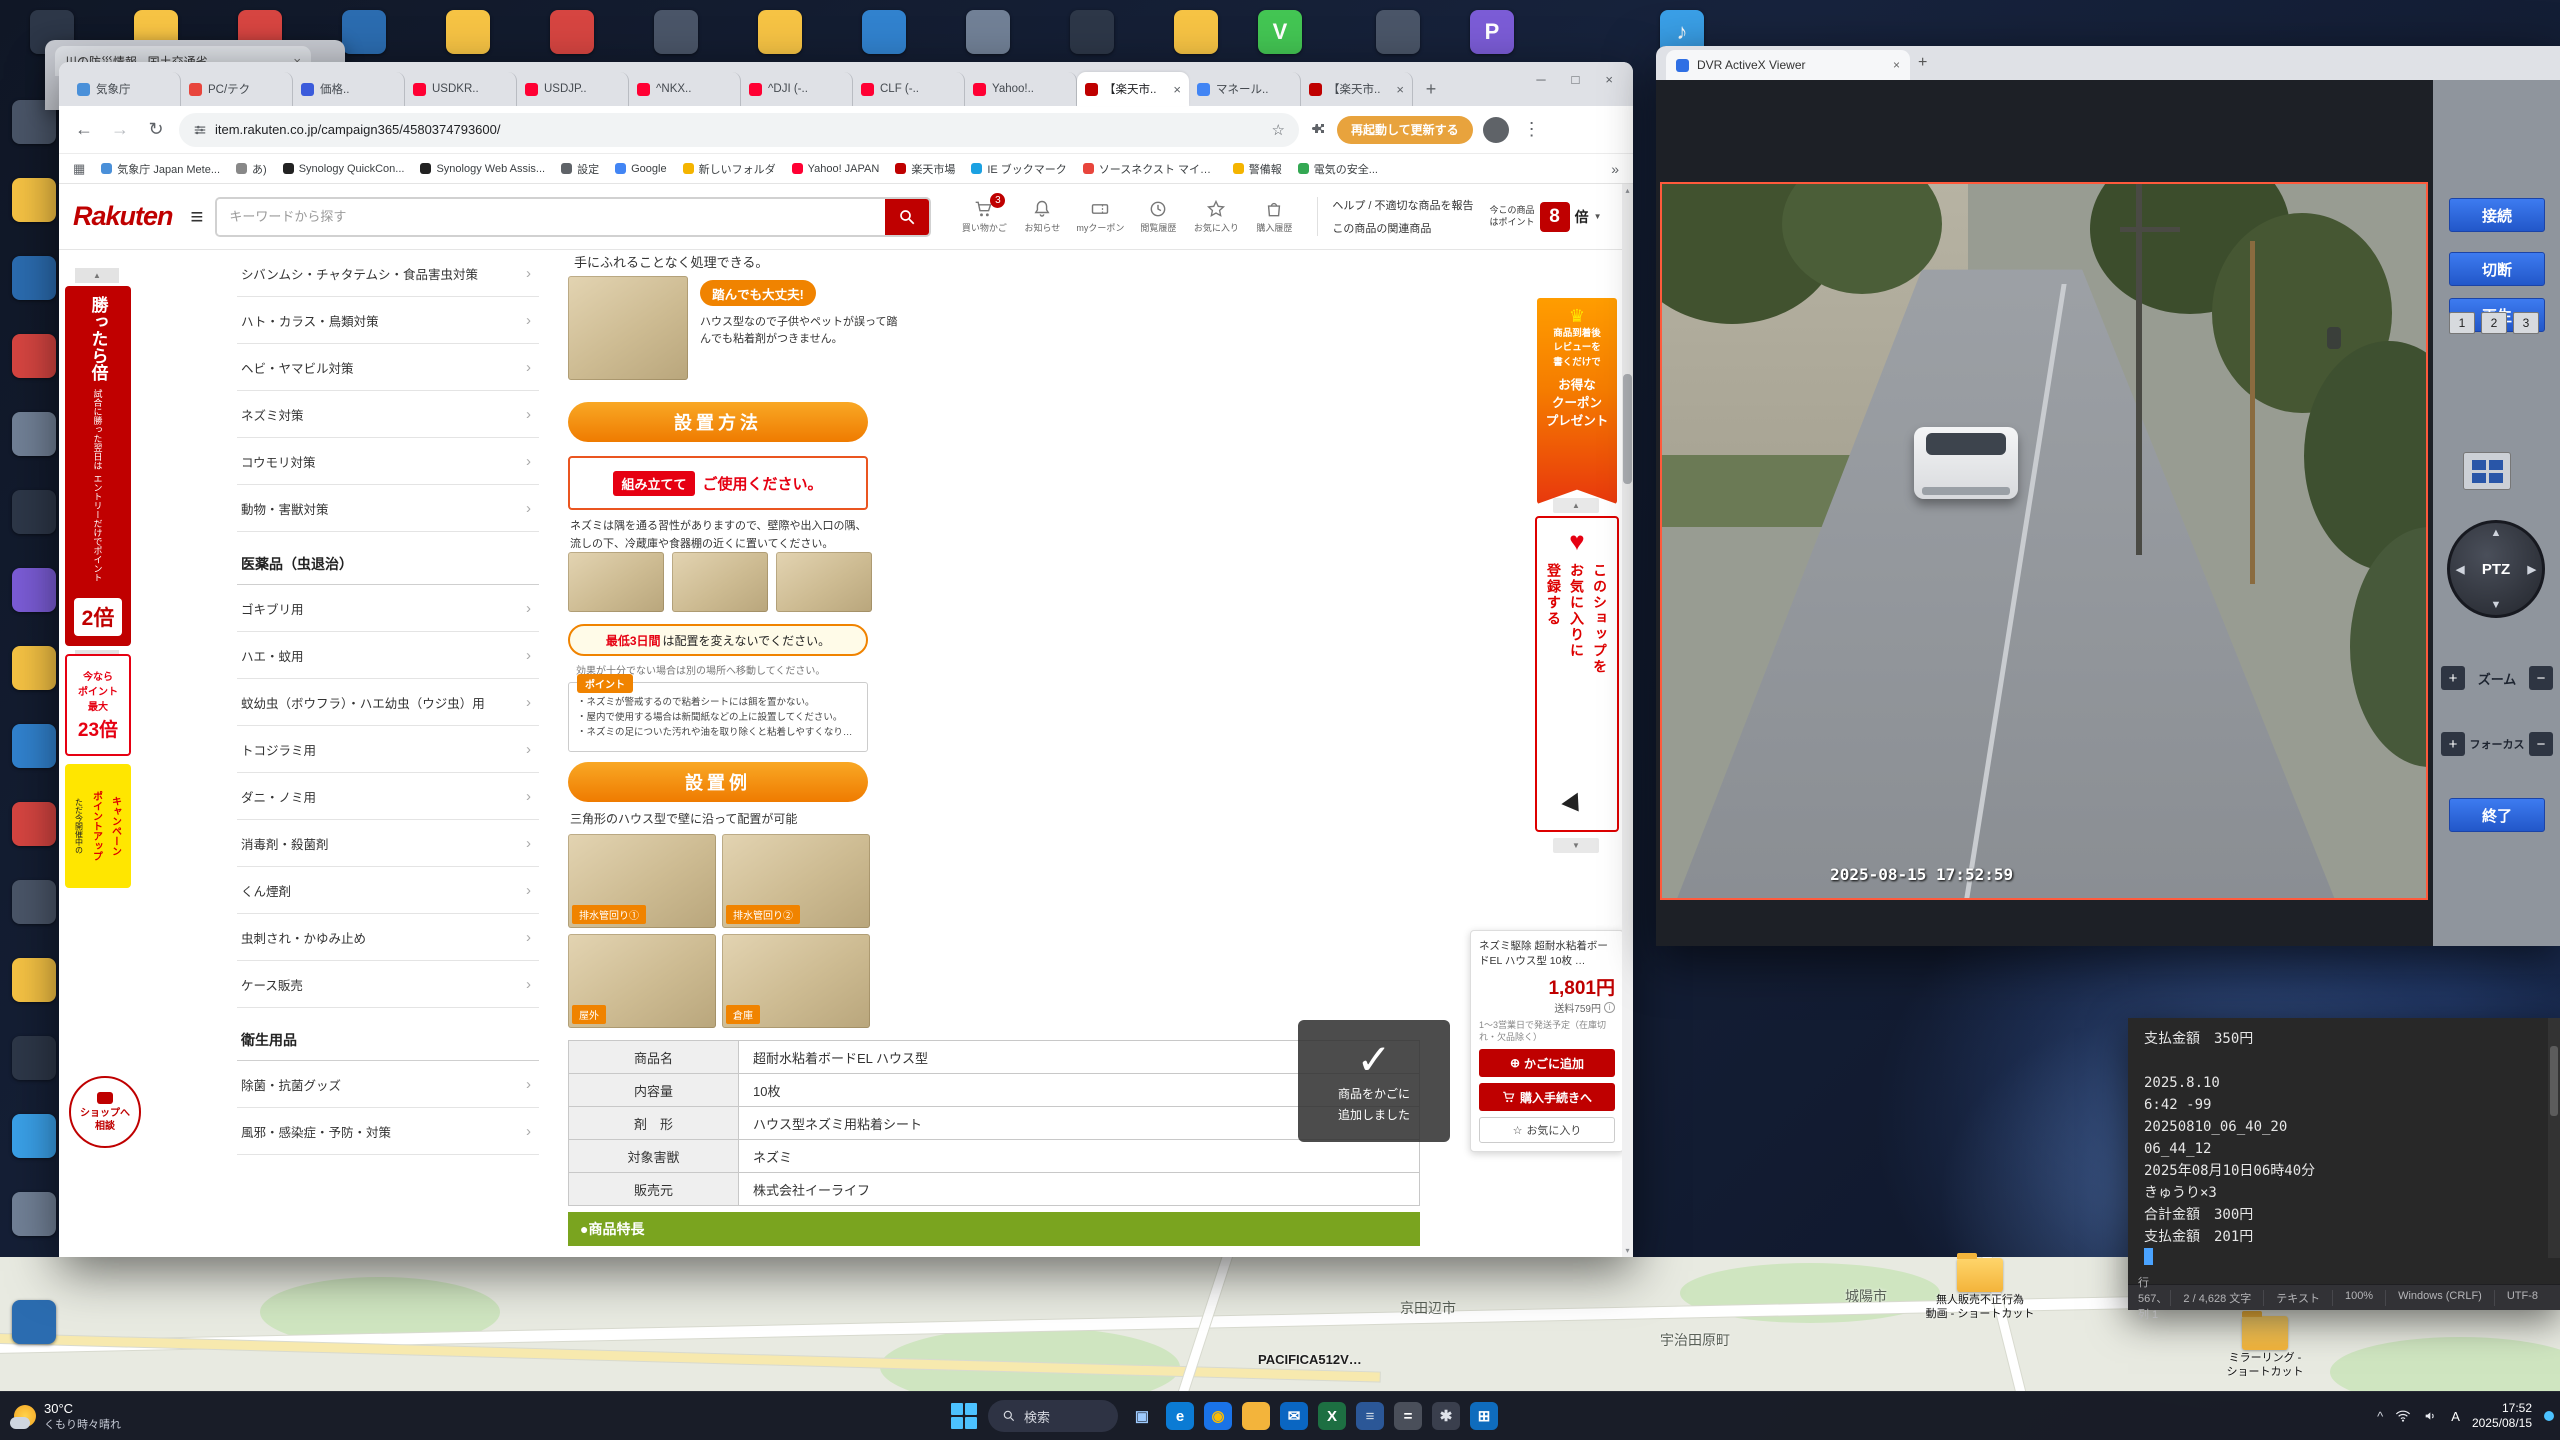 This screenshot has width=2560, height=1440. What do you see at coordinates (2460, 569) in the screenshot?
I see `ptz-left-icon: ◀` at bounding box center [2460, 569].